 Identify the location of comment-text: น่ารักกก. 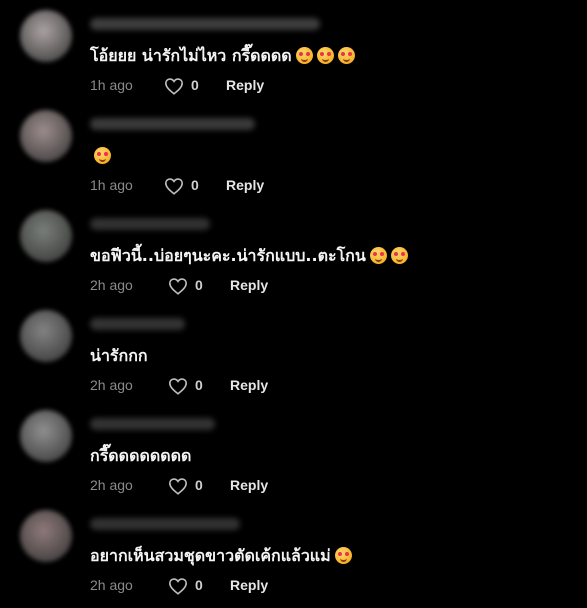
(119, 355).